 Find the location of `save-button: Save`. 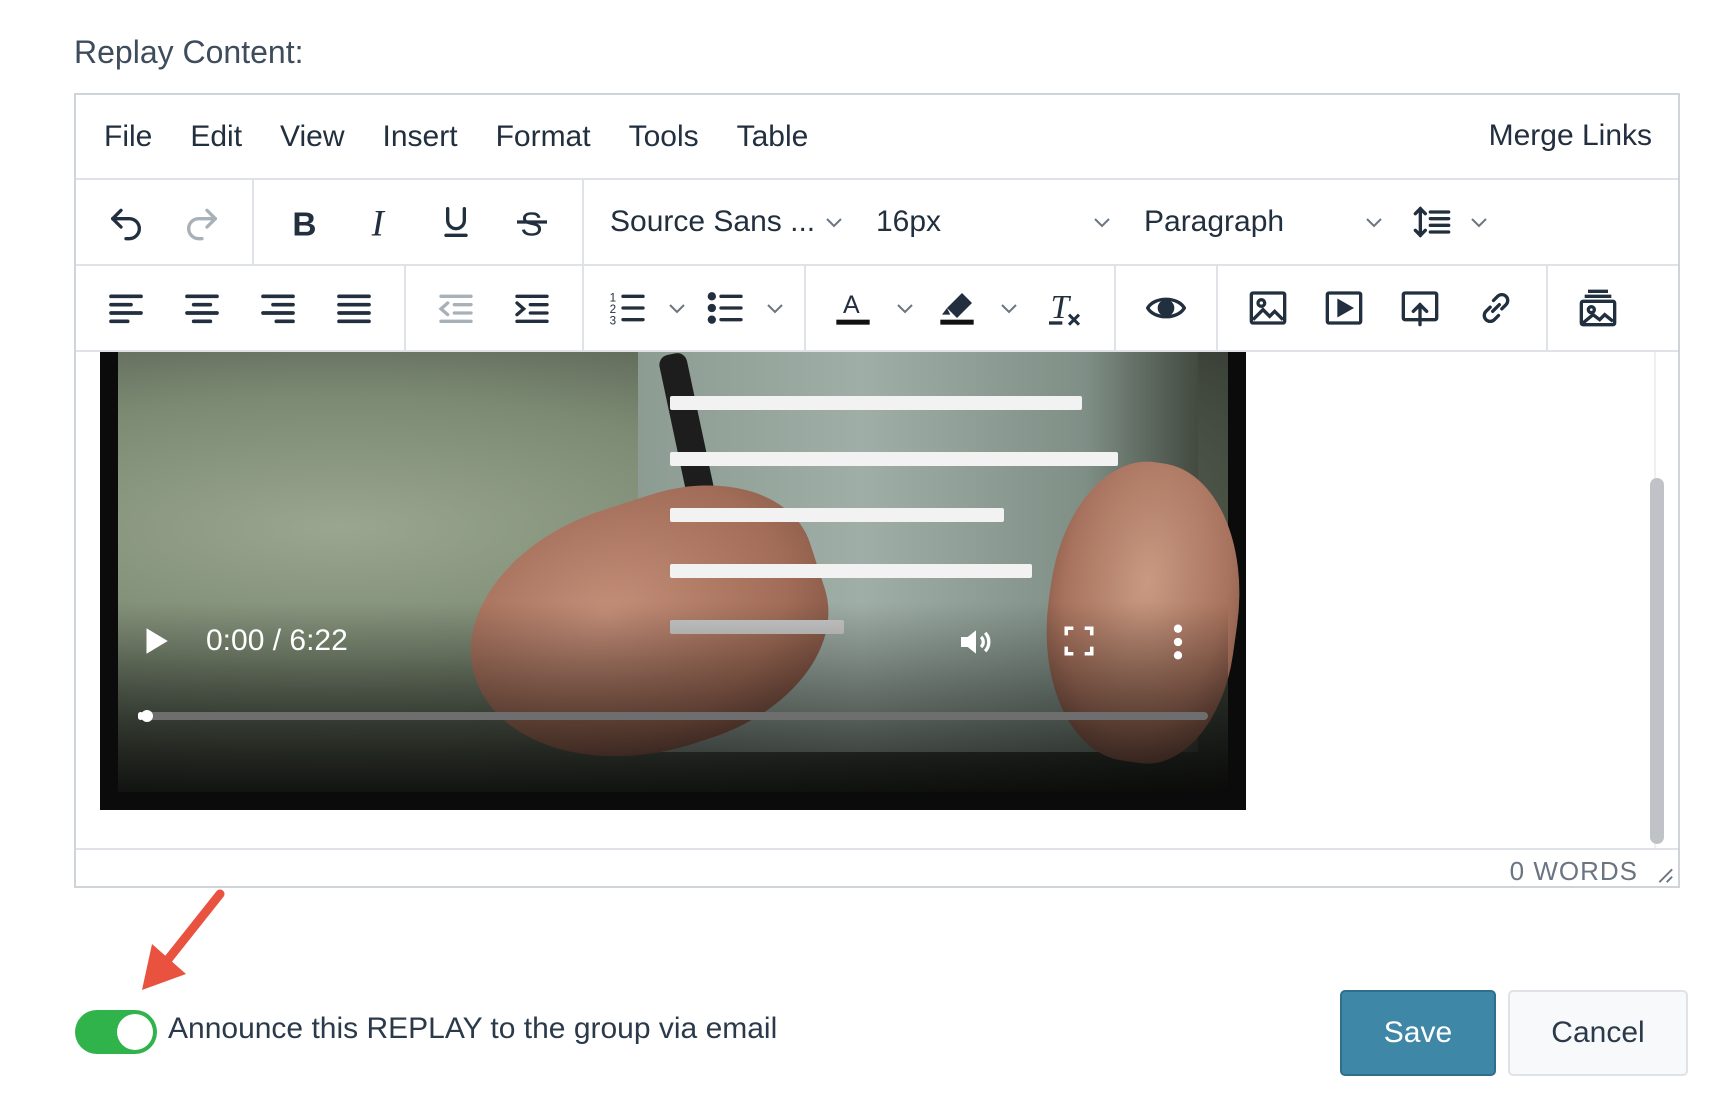

save-button: Save is located at coordinates (1418, 1033).